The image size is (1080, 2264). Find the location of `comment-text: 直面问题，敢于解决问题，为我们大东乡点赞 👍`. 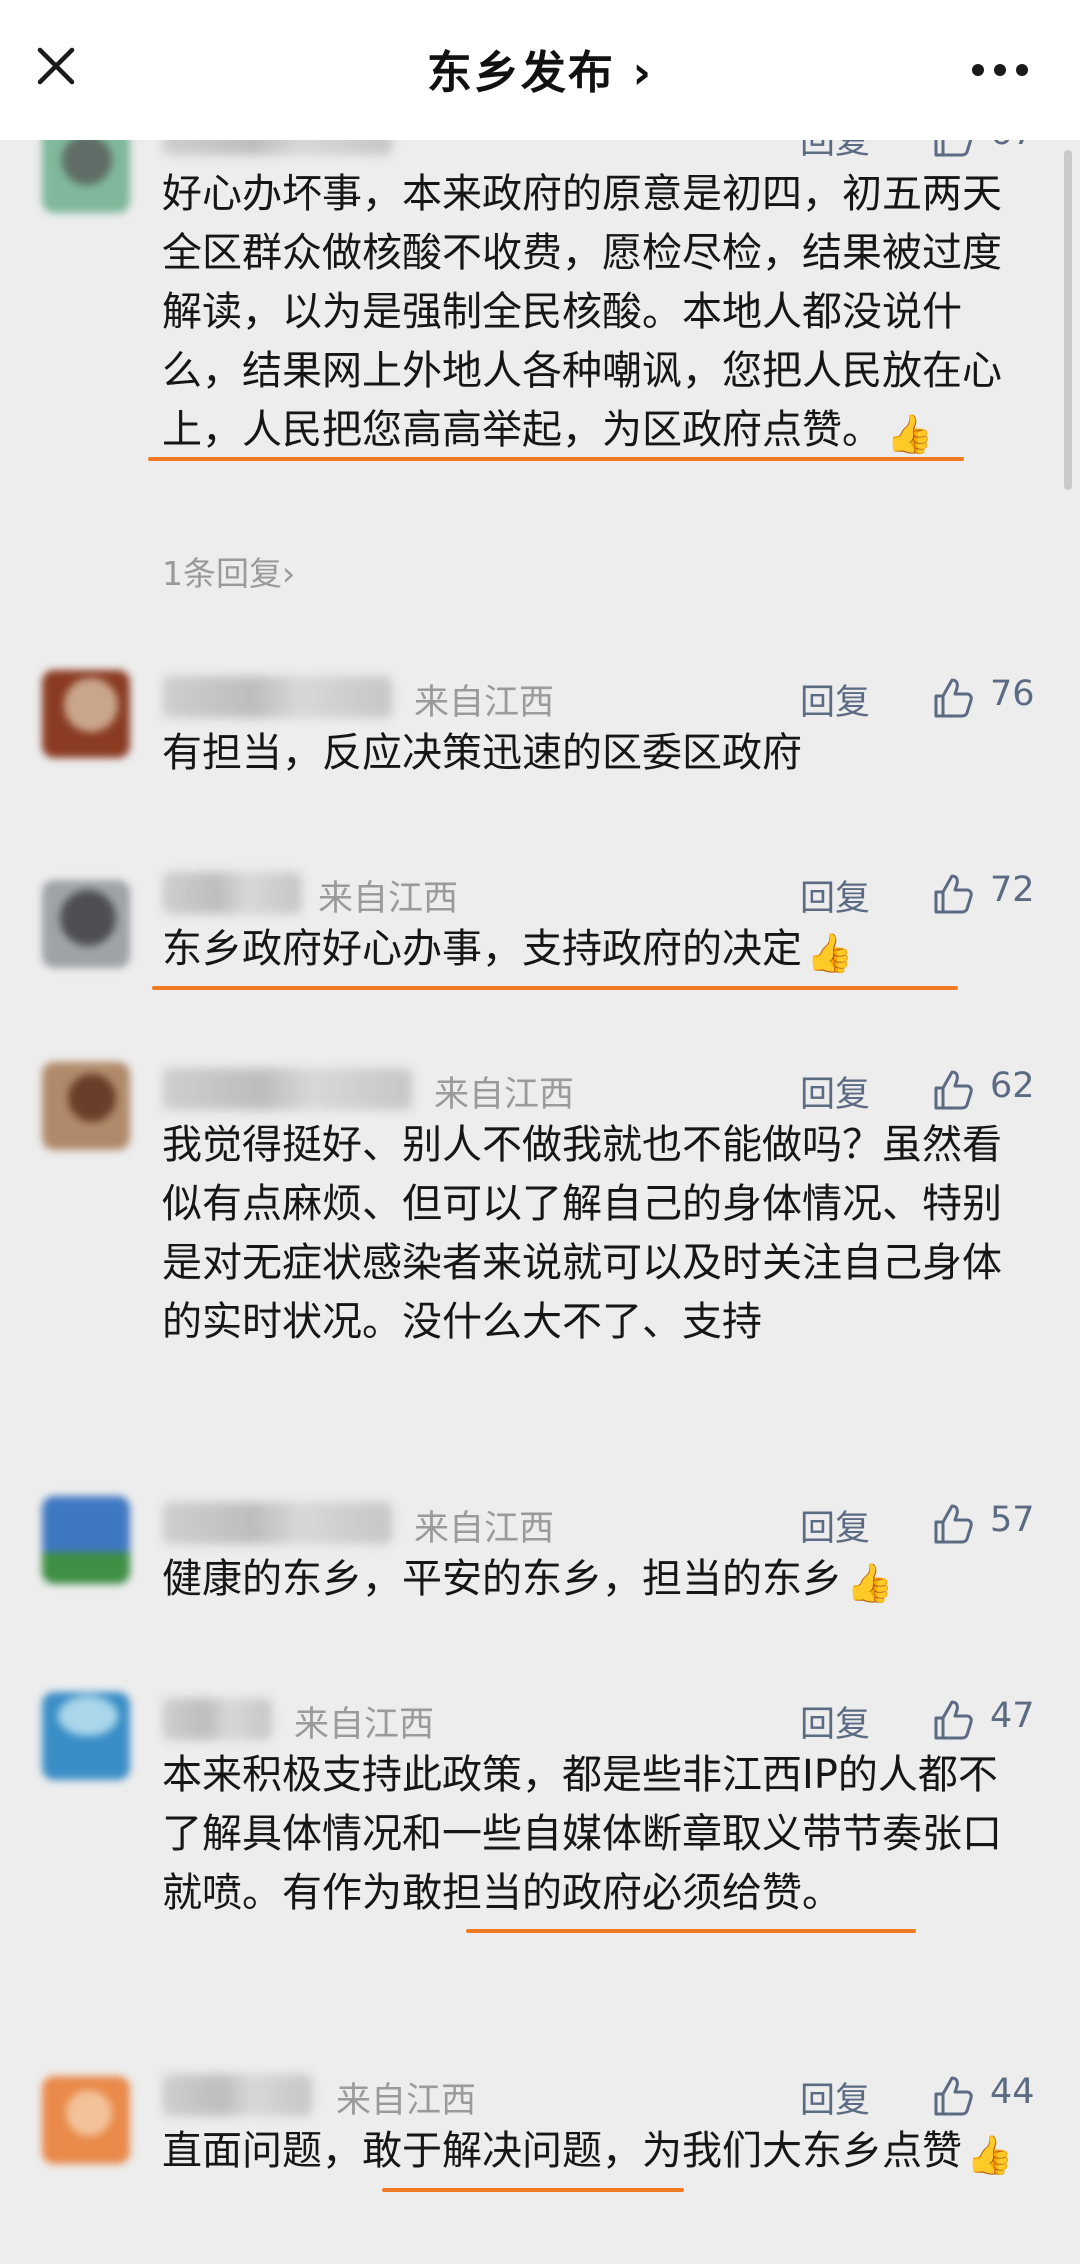

comment-text: 直面问题，敢于解决问题，为我们大东乡点赞 👍 is located at coordinates (596, 2153).